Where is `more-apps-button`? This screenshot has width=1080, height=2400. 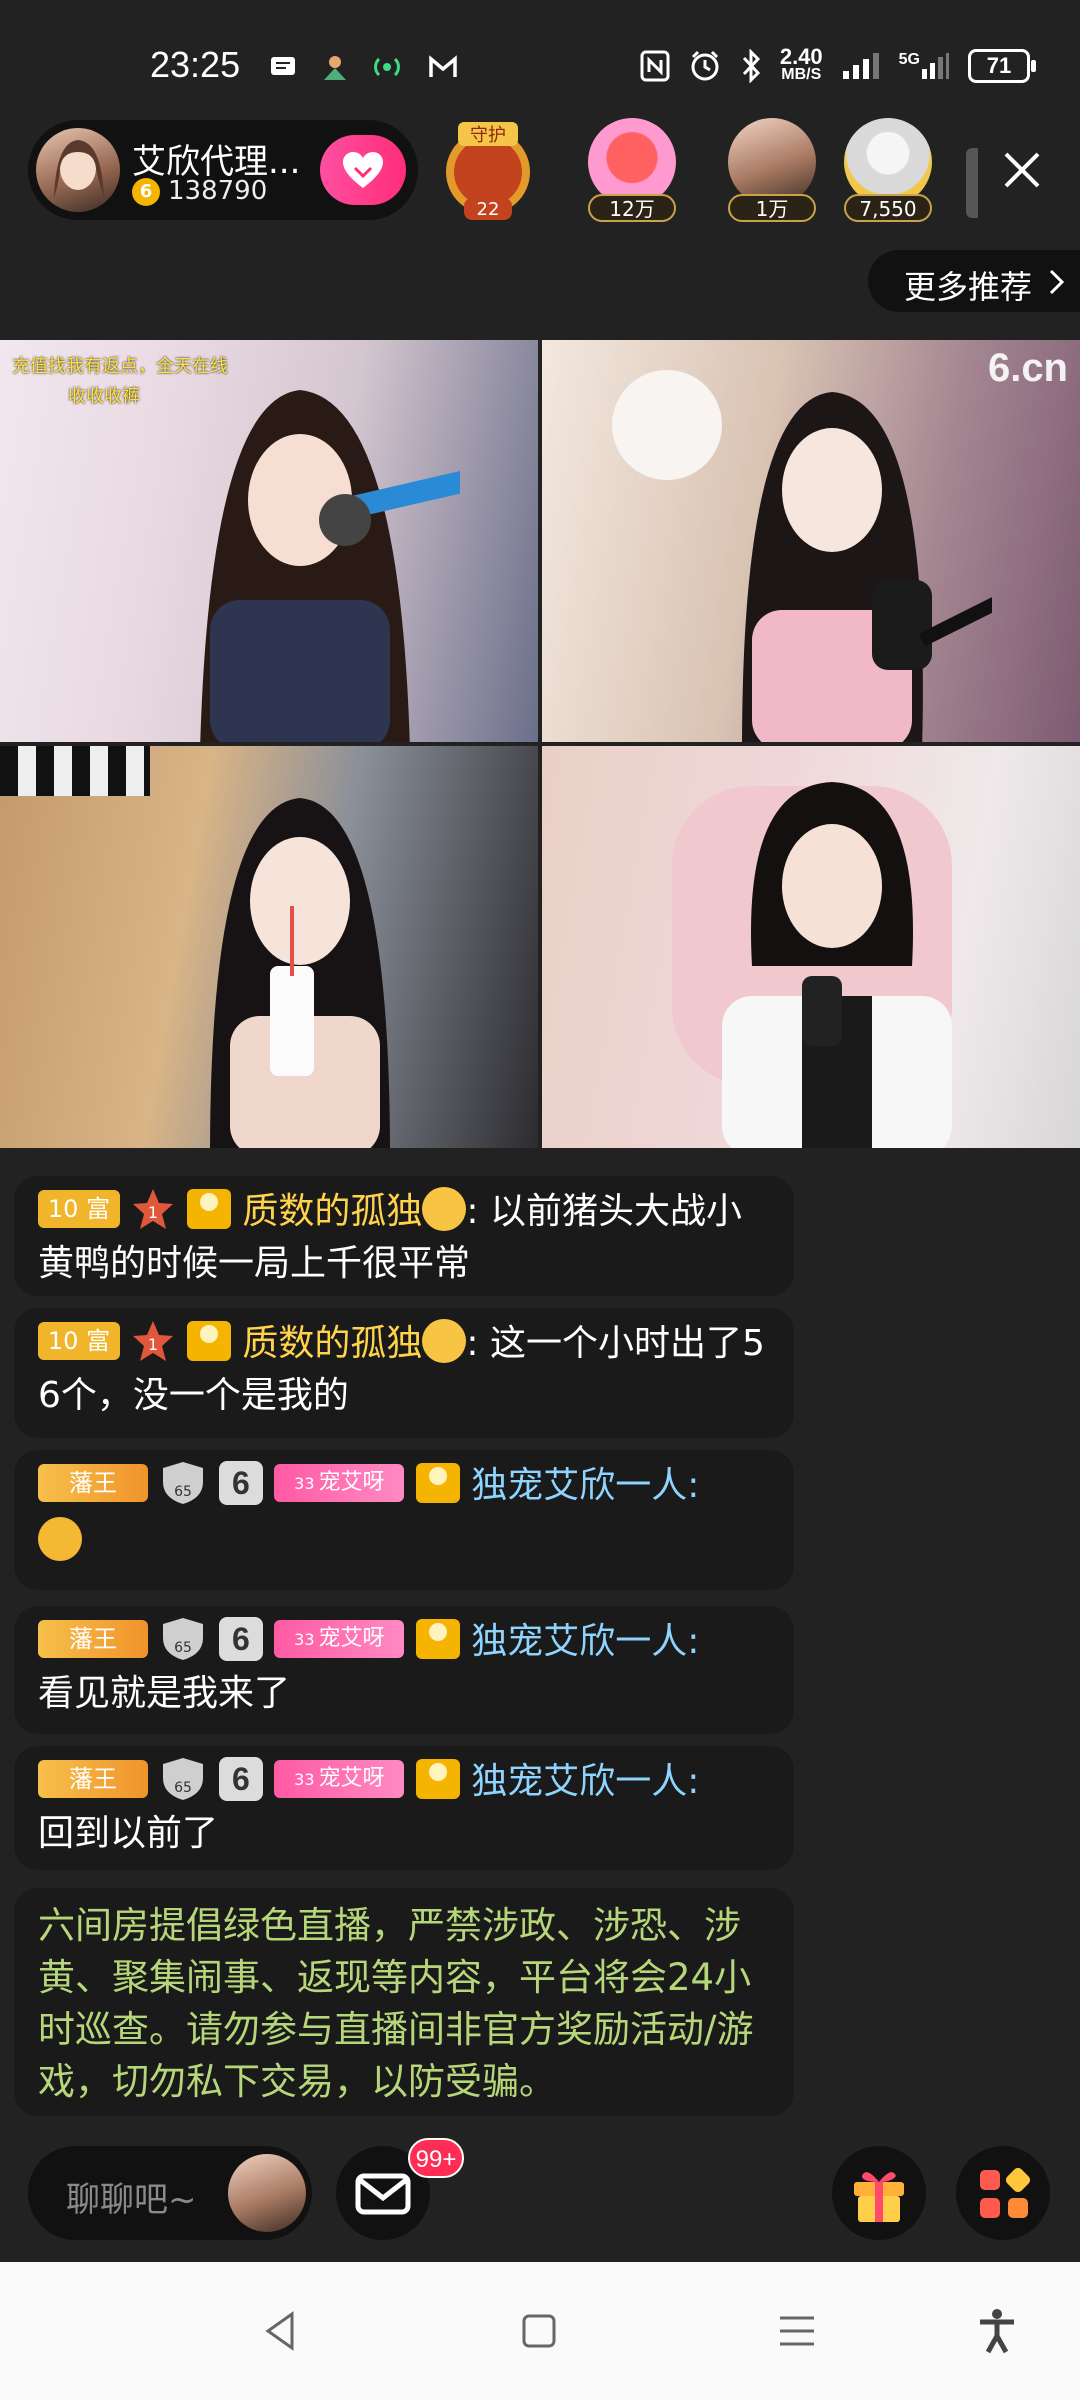
more-apps-button is located at coordinates (1003, 2193).